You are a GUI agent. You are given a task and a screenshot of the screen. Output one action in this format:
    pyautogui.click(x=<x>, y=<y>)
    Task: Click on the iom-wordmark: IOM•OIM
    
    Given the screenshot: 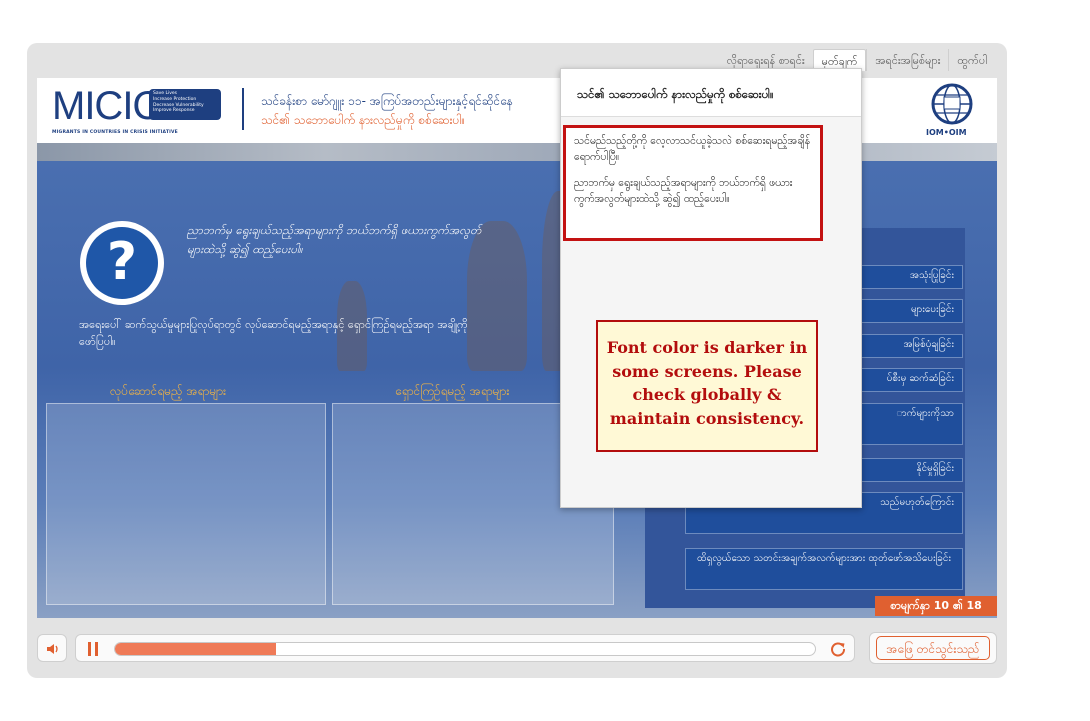 What is the action you would take?
    pyautogui.click(x=946, y=132)
    